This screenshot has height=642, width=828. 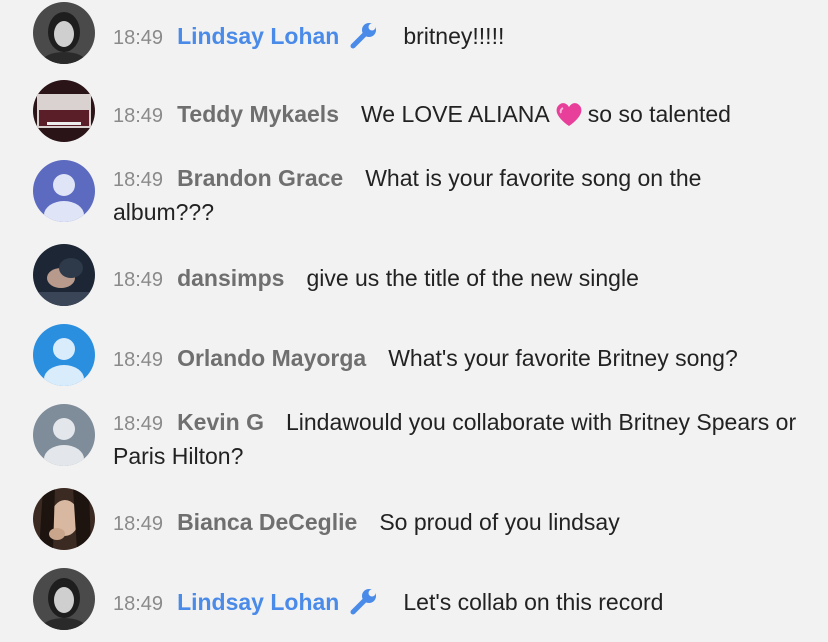 What do you see at coordinates (472, 278) in the screenshot?
I see `message-text: give us the title of the new single` at bounding box center [472, 278].